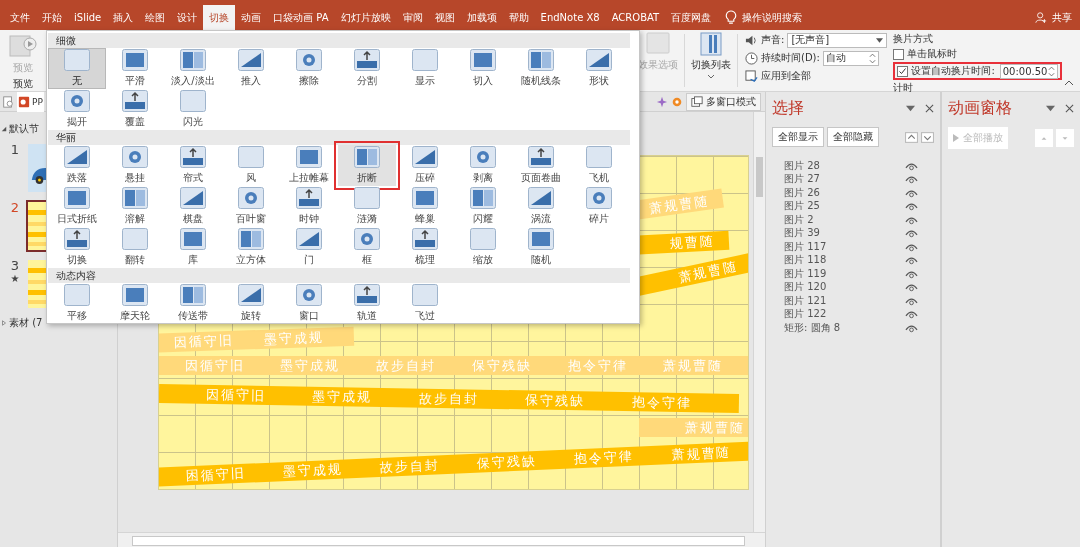 This screenshot has width=1080, height=547. What do you see at coordinates (23, 84) in the screenshot?
I see `group-label: 预览` at bounding box center [23, 84].